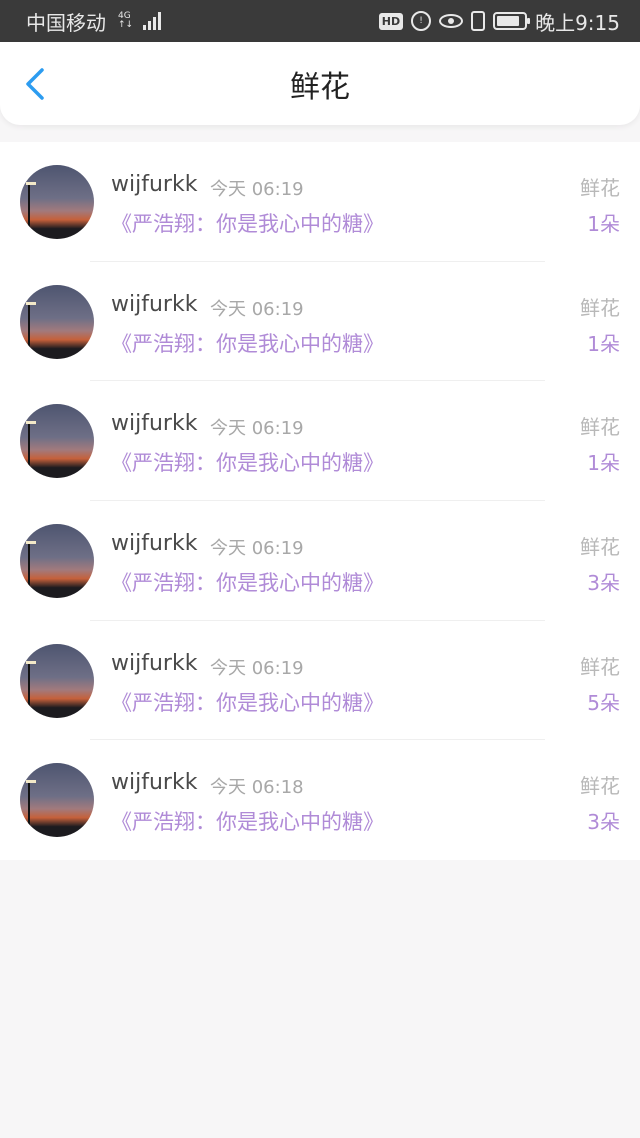  Describe the element at coordinates (451, 21) in the screenshot. I see `eye-icon` at that location.